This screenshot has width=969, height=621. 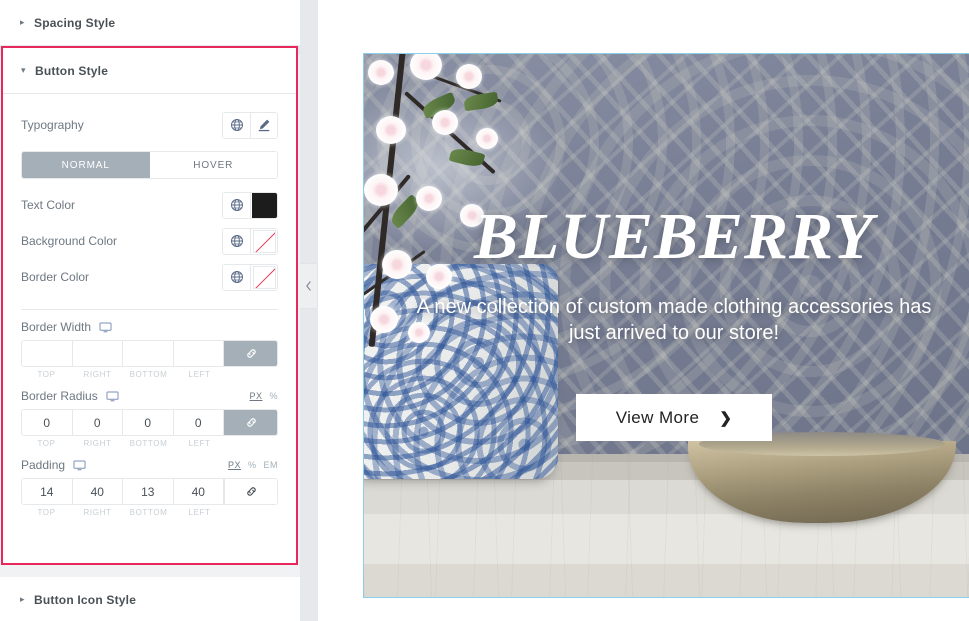 I want to click on padding-bottom-input: 13, so click(x=148, y=491).